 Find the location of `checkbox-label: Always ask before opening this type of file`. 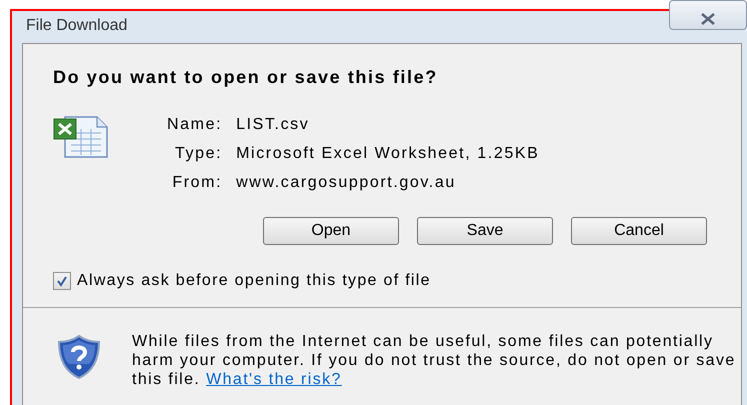

checkbox-label: Always ask before opening this type of file is located at coordinates (254, 281).